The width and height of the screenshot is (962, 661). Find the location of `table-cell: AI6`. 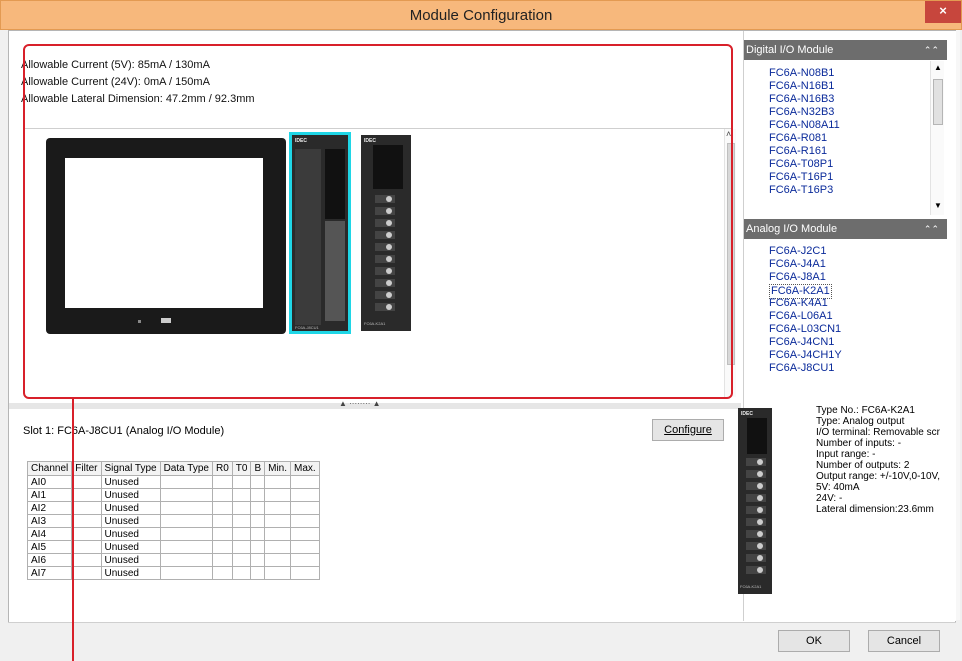

table-cell: AI6 is located at coordinates (49, 560).